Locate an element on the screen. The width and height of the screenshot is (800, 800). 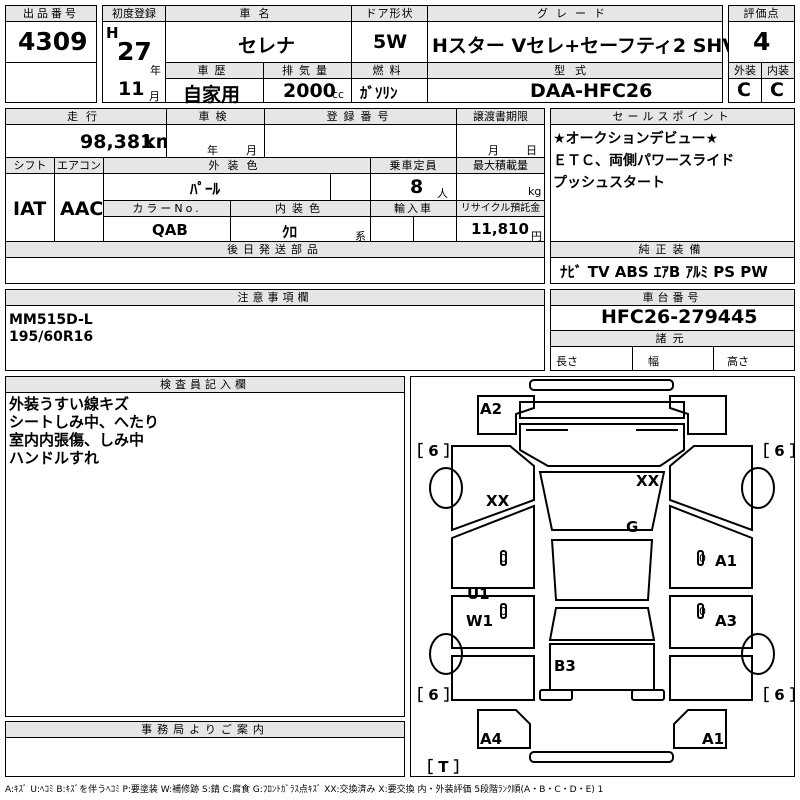
spec-width-label: 幅 is located at coordinates (653, 361).